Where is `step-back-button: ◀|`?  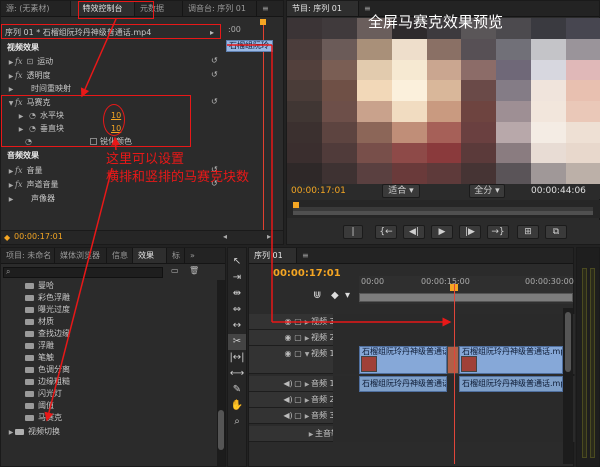
step-back-button: ◀| is located at coordinates (414, 232).